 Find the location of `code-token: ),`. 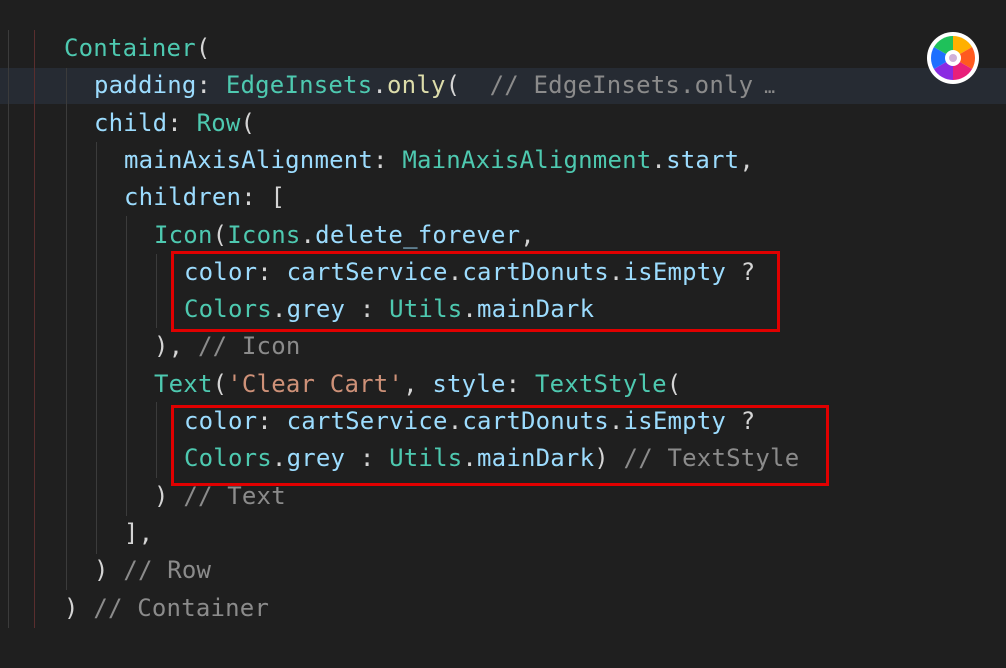

code-token: ), is located at coordinates (176, 346).